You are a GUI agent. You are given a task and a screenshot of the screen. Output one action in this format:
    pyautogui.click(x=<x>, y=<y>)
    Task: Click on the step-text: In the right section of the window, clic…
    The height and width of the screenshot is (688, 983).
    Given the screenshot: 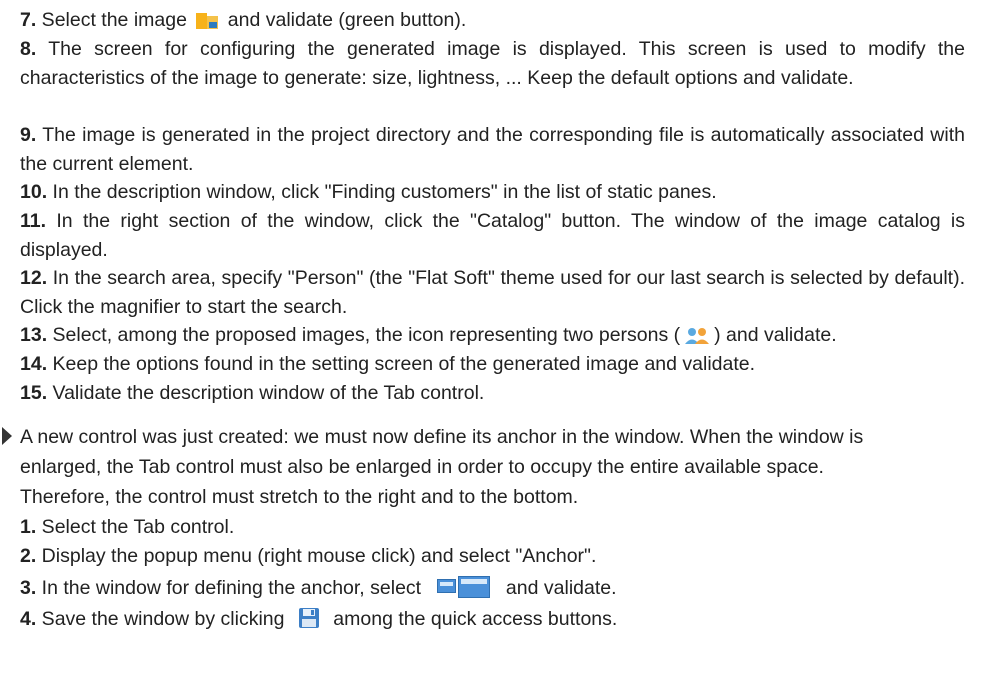 What is the action you would take?
    pyautogui.click(x=492, y=235)
    